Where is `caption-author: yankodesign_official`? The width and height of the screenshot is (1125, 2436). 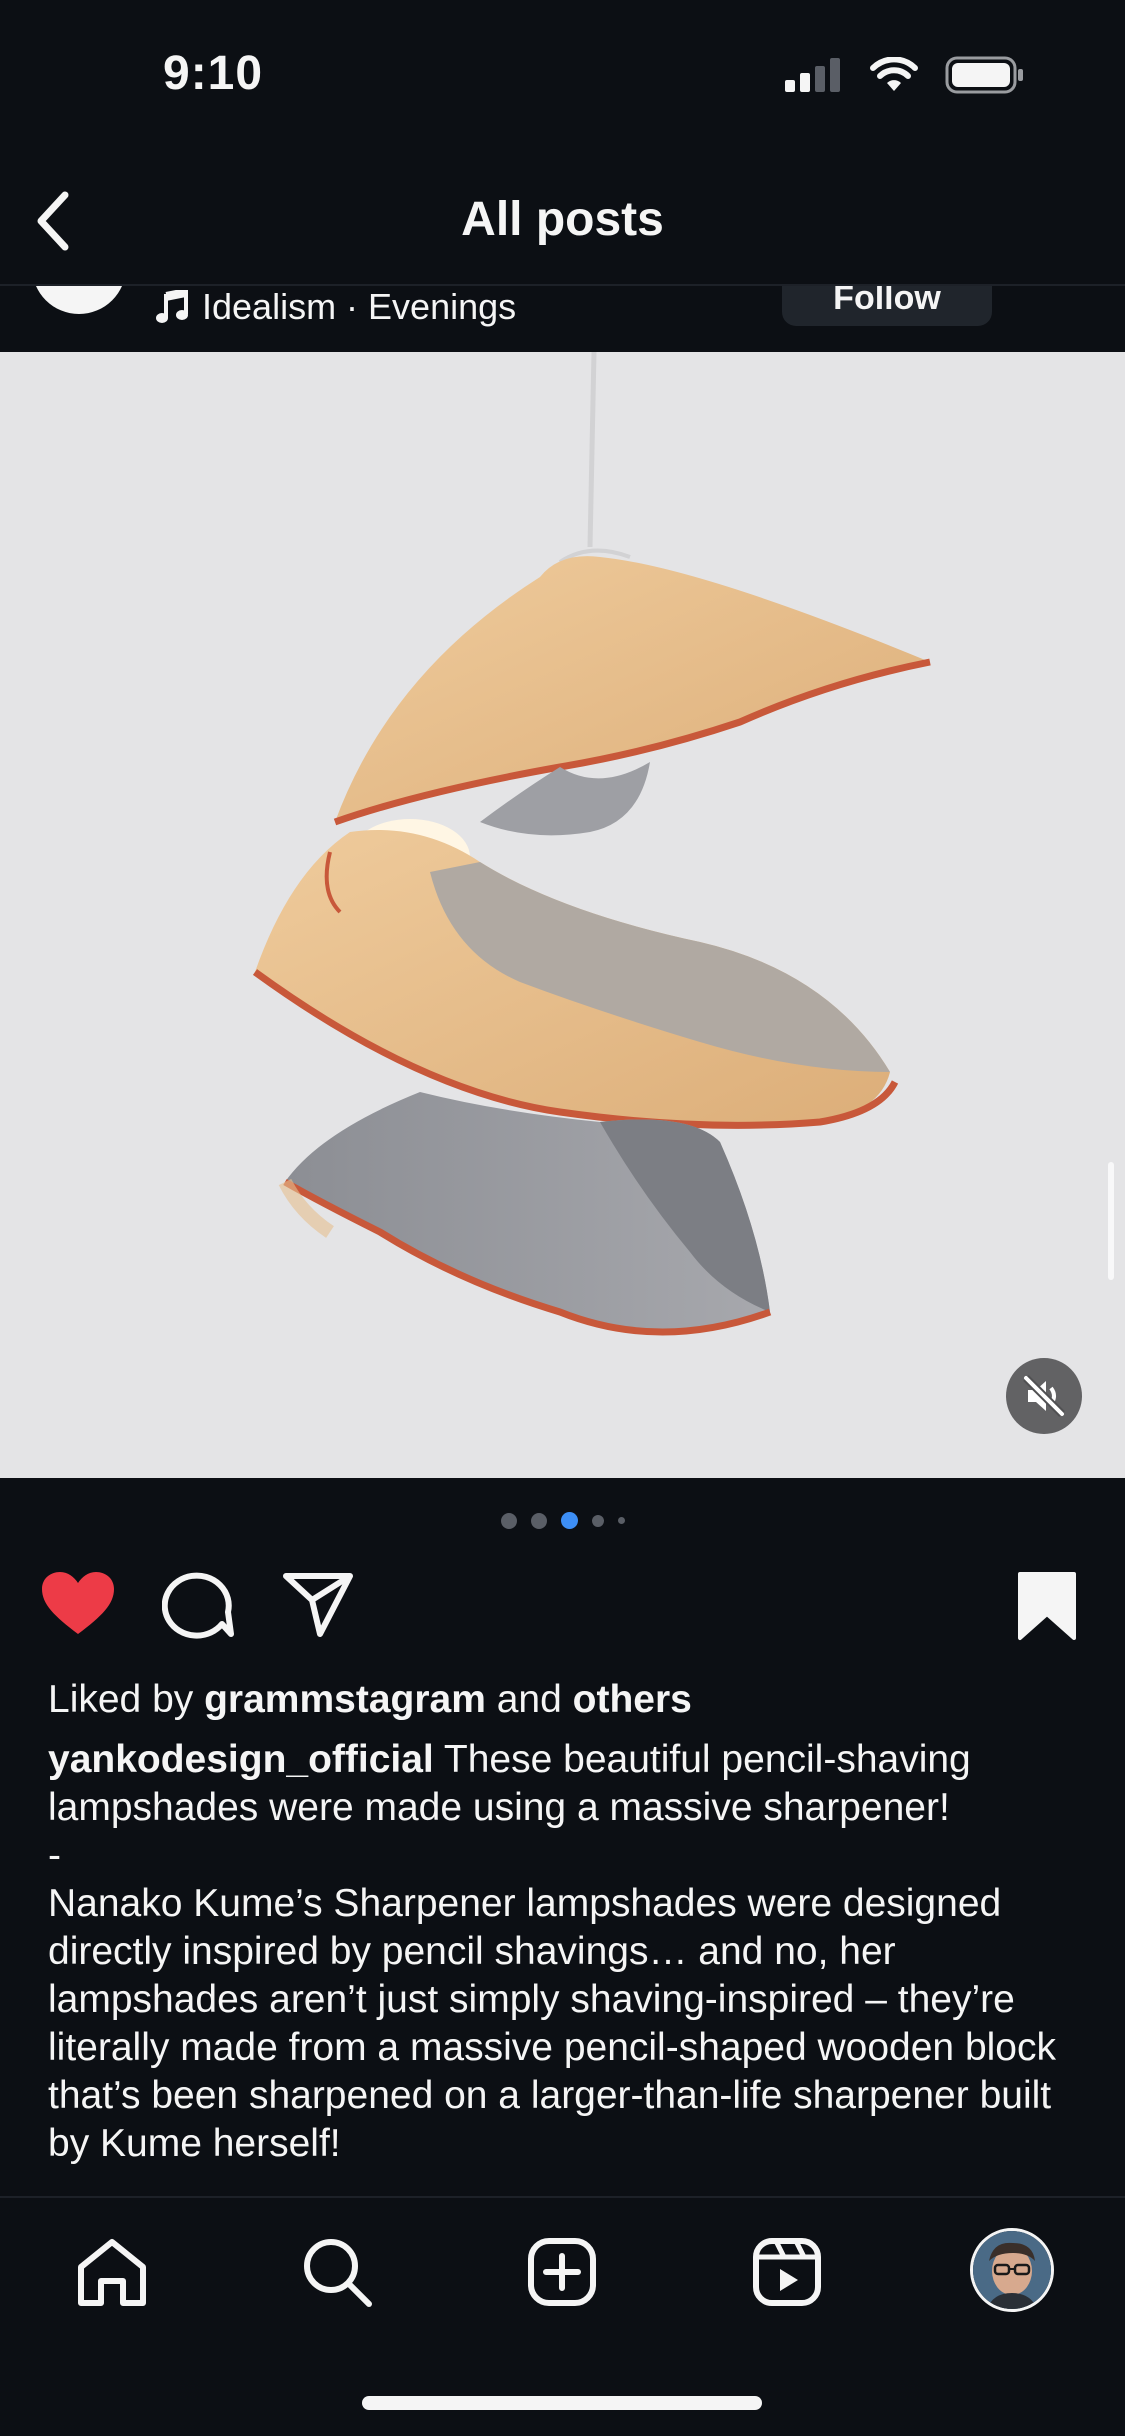
caption-author: yankodesign_official is located at coordinates (241, 1759).